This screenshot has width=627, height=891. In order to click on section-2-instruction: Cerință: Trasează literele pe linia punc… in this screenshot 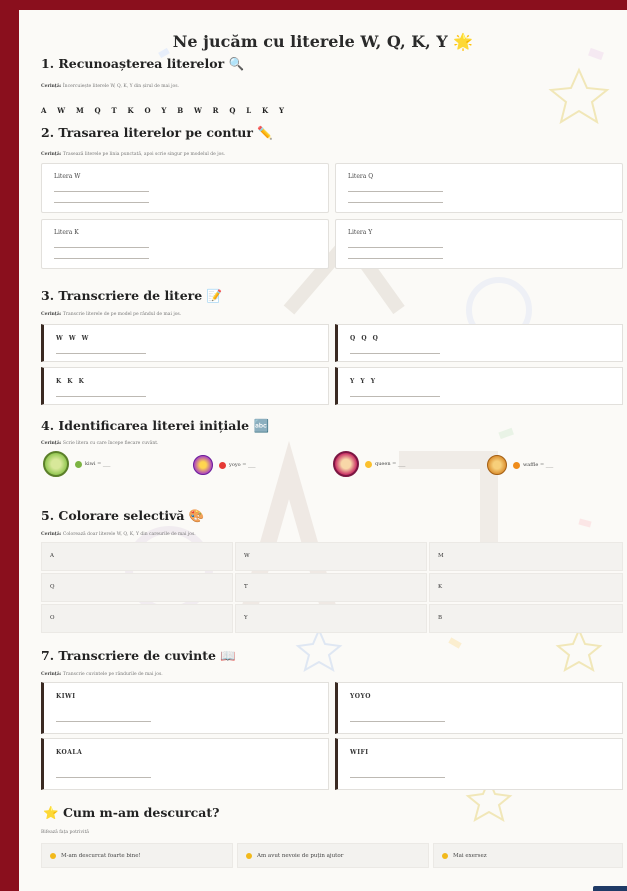, I will do `click(133, 154)`.